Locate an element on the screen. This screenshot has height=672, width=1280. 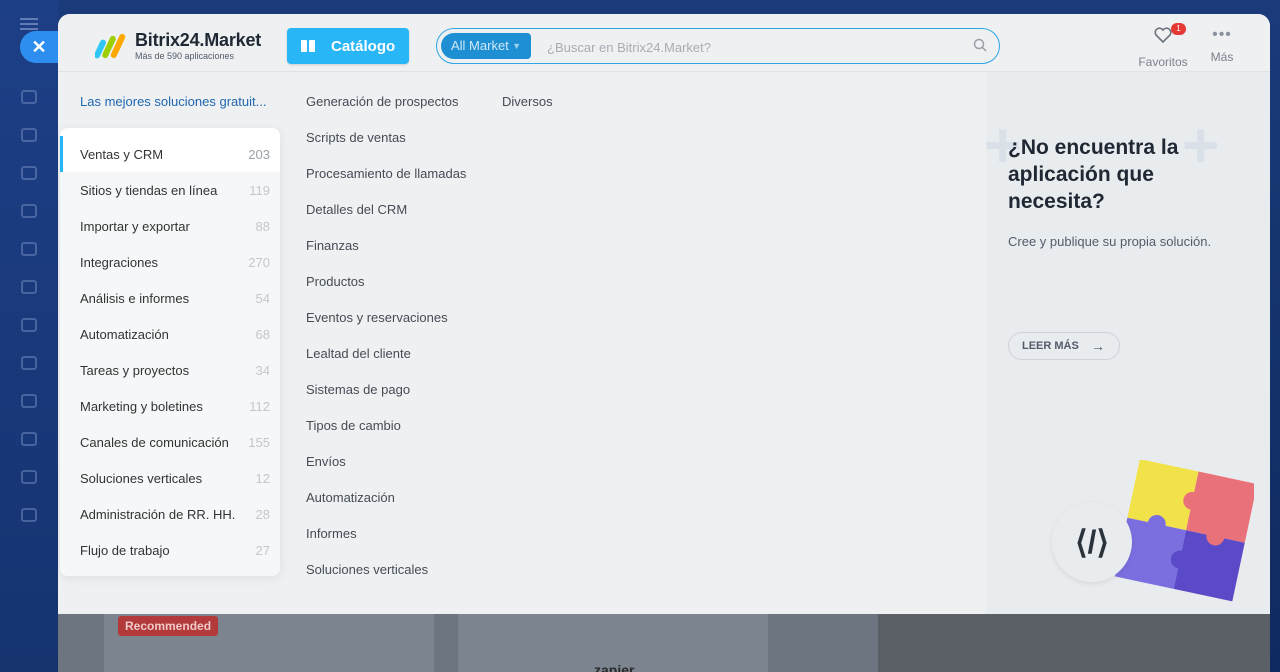
category-label: Análisis e informes is located at coordinates (135, 298).